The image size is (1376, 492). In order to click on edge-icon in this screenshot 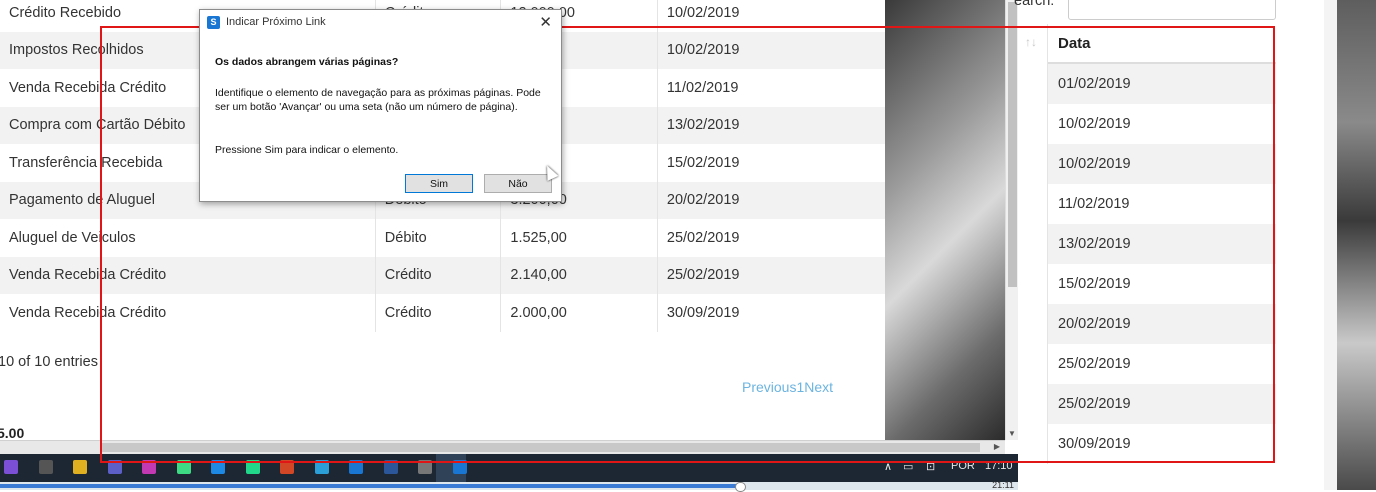, I will do `click(321, 467)`.